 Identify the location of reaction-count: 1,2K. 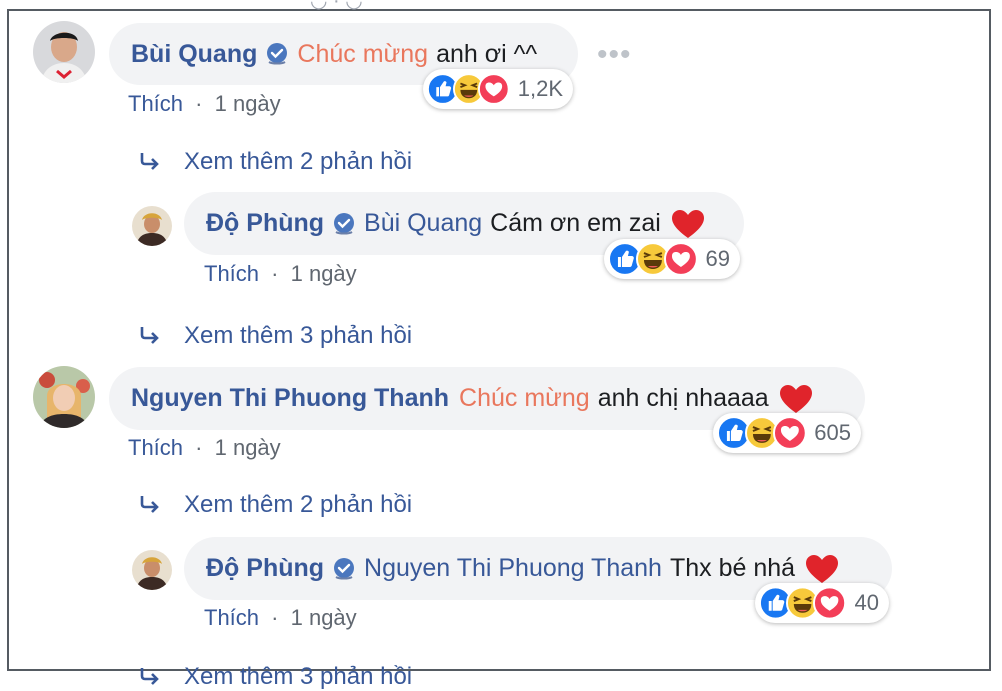
(540, 88).